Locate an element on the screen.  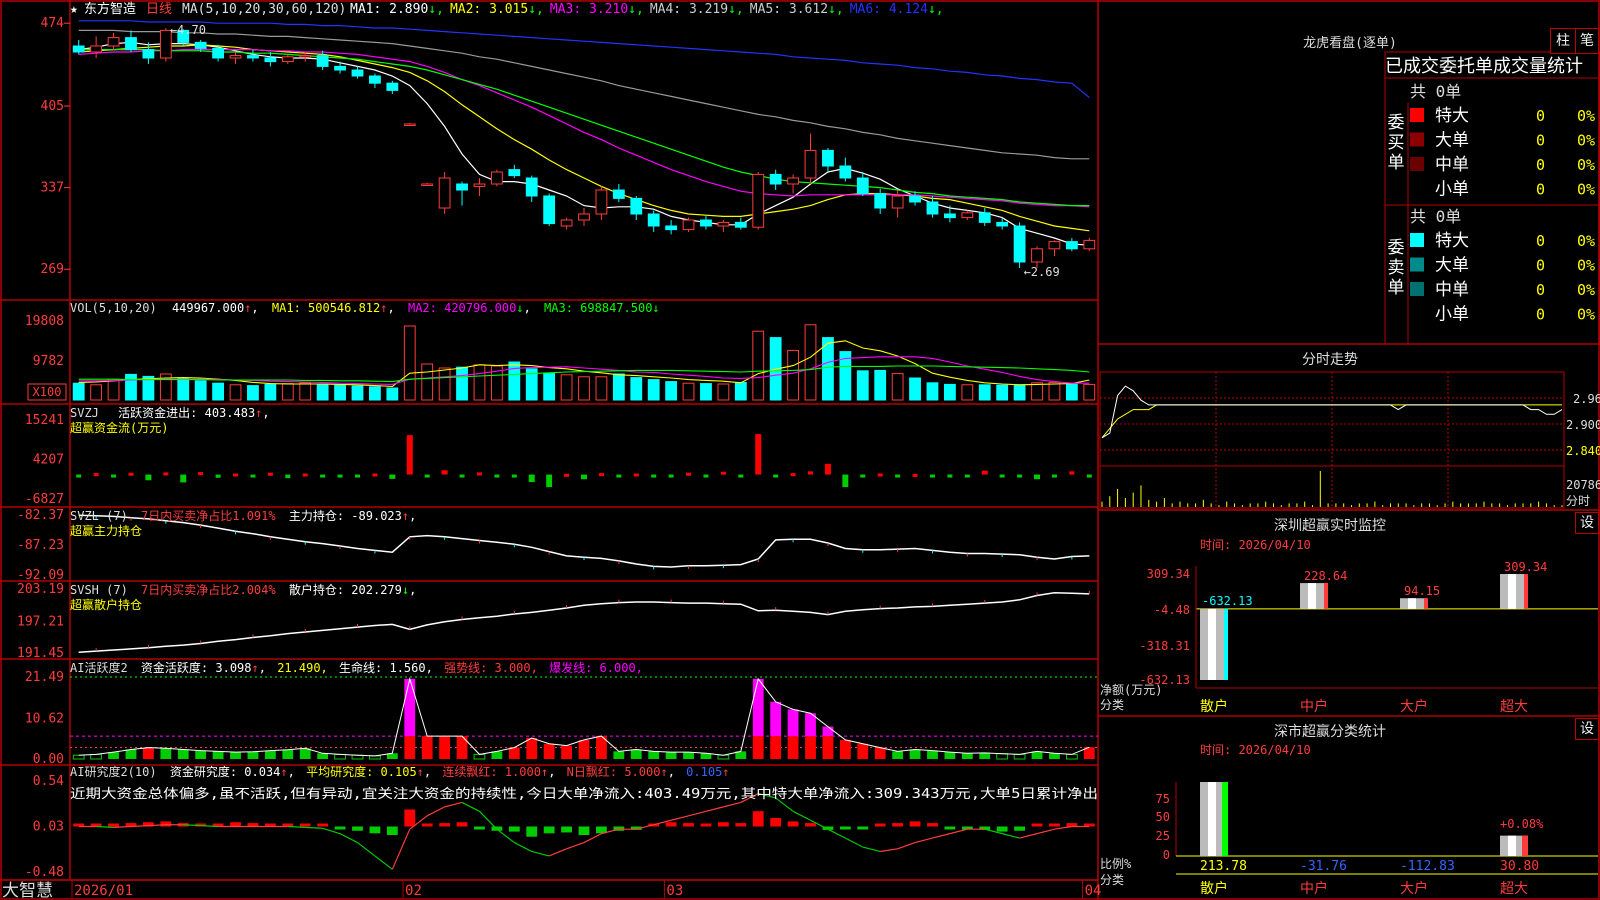
monitor-bar-大户 is located at coordinates (1414, 603).